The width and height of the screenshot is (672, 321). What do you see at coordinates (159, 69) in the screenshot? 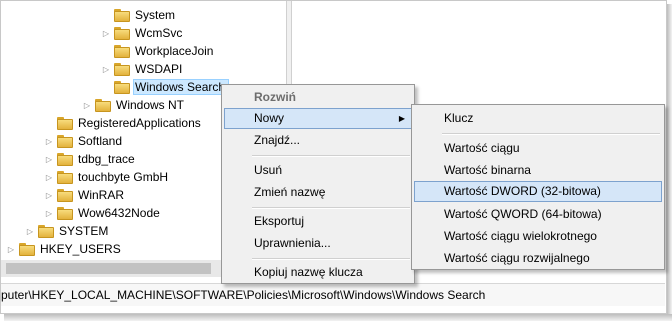
I see `tree-node-label: WSDAPI` at bounding box center [159, 69].